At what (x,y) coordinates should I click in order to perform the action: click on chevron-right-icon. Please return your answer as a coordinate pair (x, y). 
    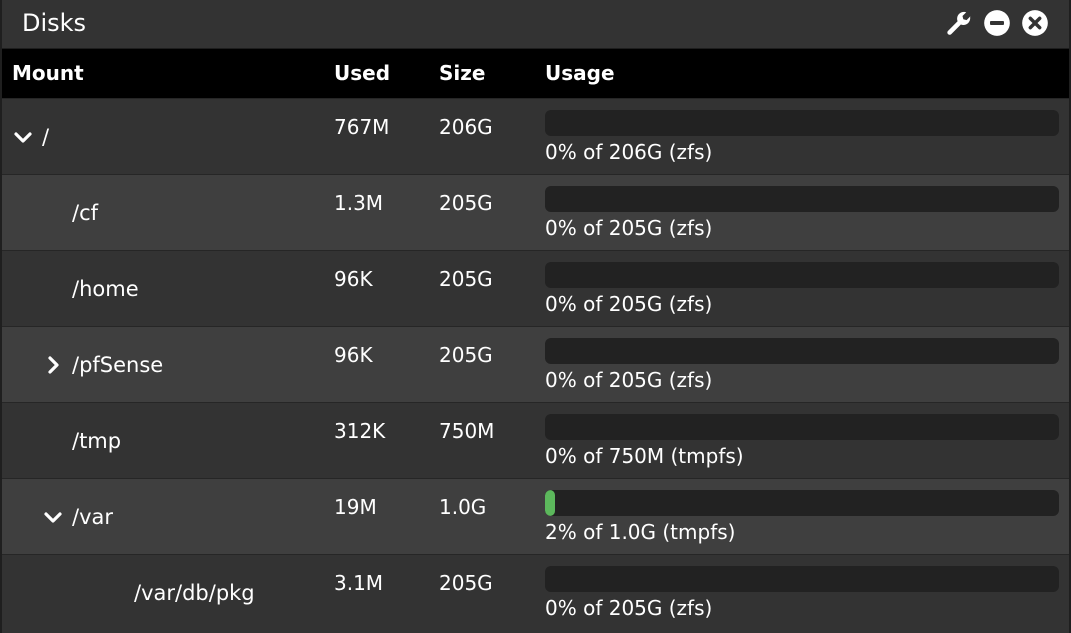
    Looking at the image, I should click on (53, 365).